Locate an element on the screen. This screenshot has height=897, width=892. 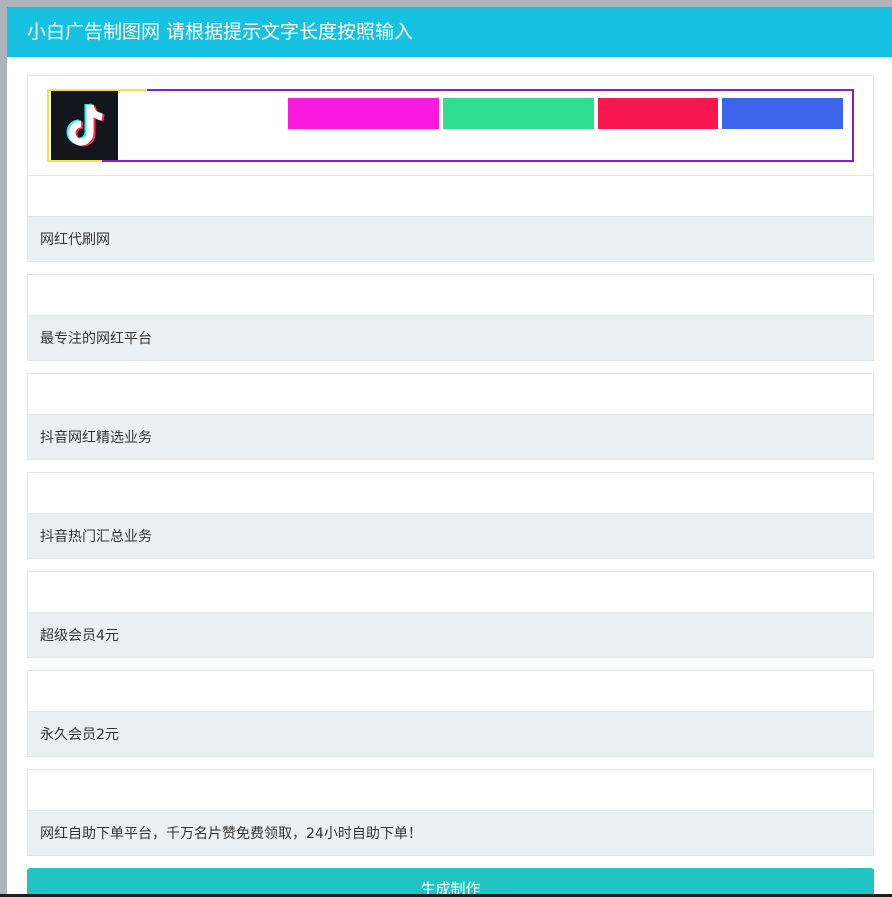
banner-block-blue is located at coordinates (782, 113).